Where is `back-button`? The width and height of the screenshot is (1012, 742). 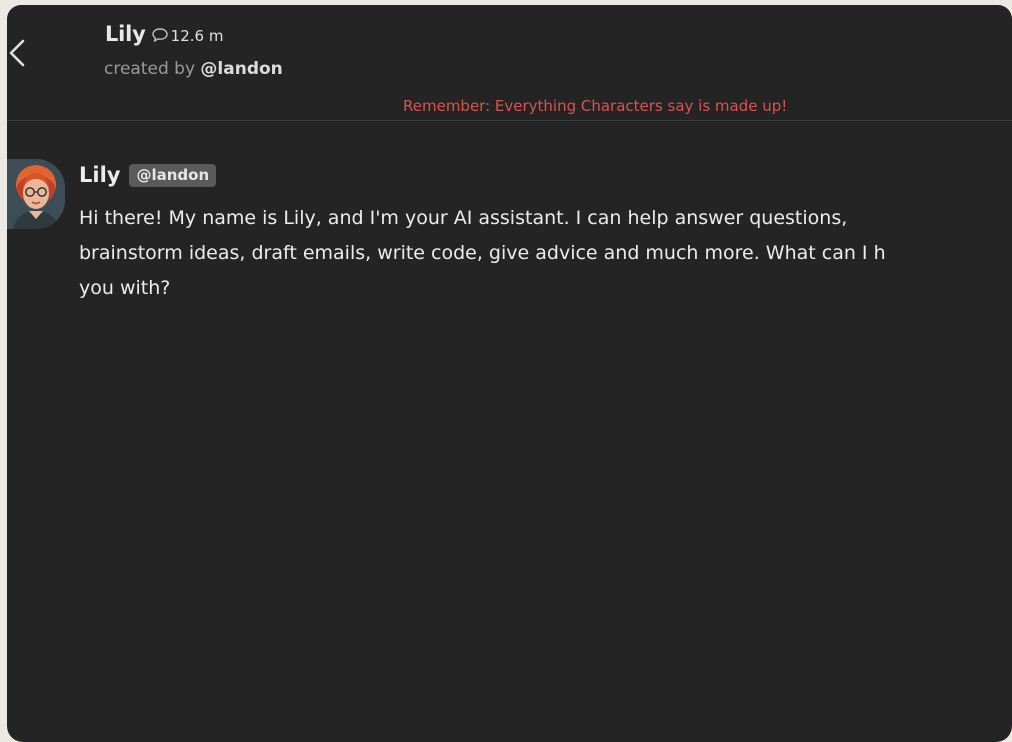
back-button is located at coordinates (19, 53).